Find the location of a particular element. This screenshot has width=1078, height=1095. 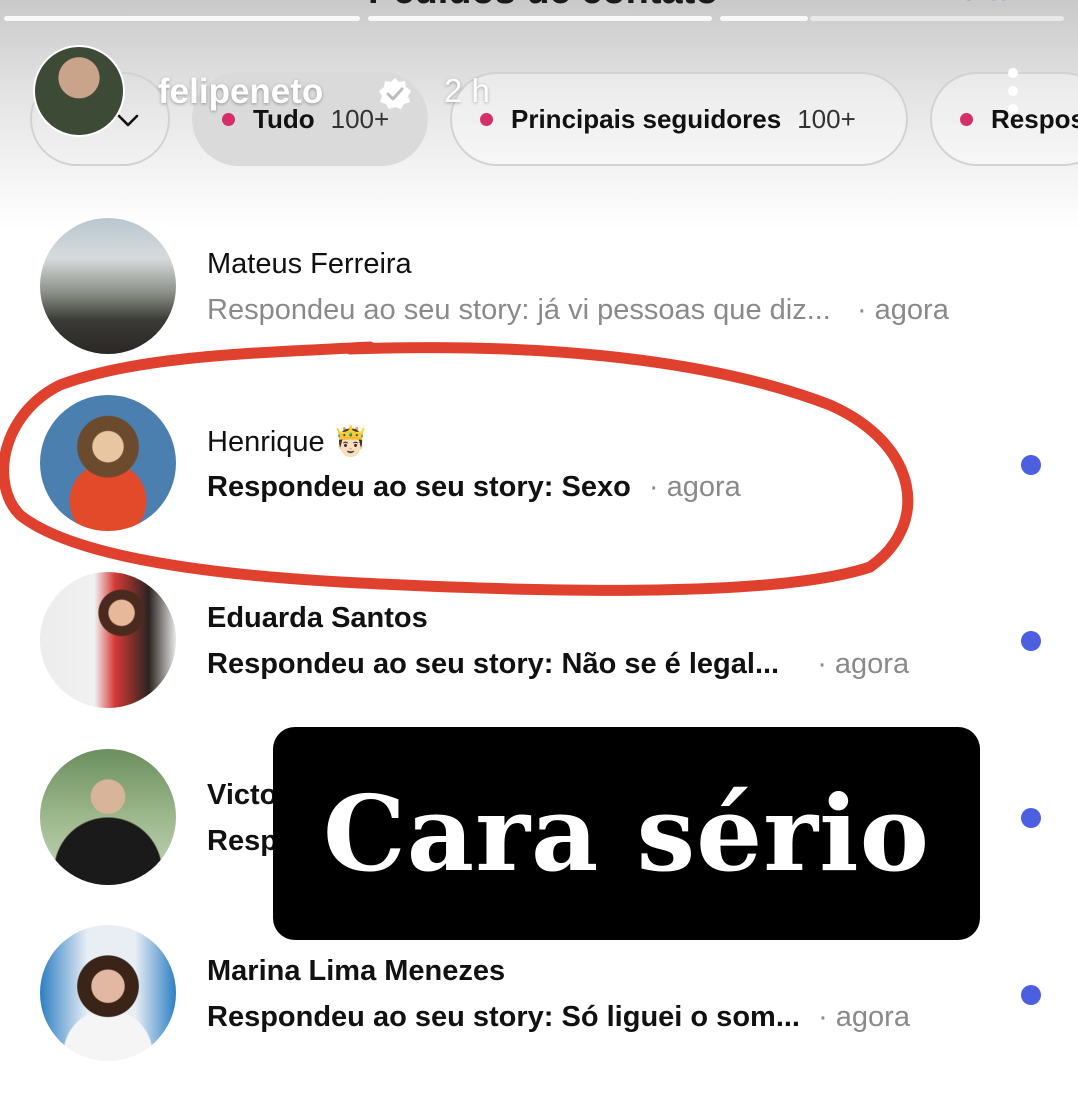

request-name: Mateus Ferreira is located at coordinates (309, 264).